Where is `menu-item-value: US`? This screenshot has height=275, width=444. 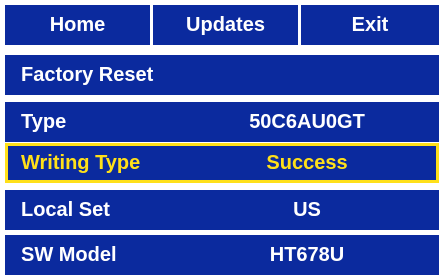
menu-item-value: US is located at coordinates (307, 210).